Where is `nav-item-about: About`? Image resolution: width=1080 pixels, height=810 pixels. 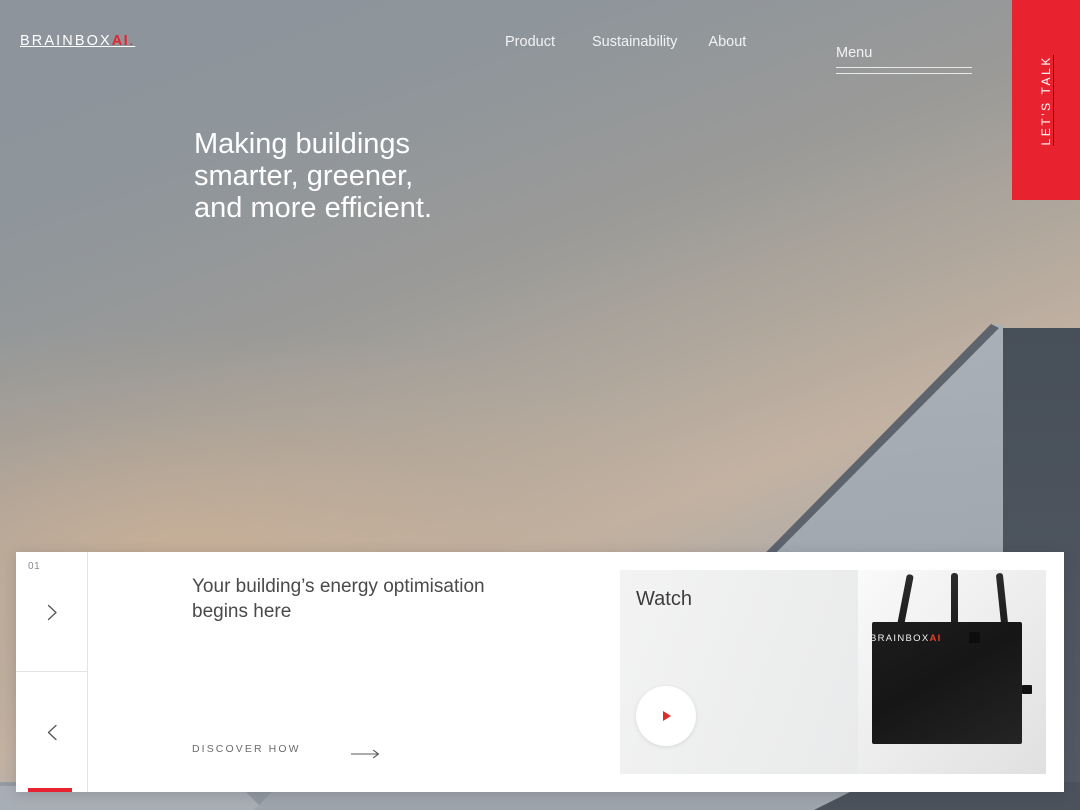
nav-item-about: About is located at coordinates (744, 42).